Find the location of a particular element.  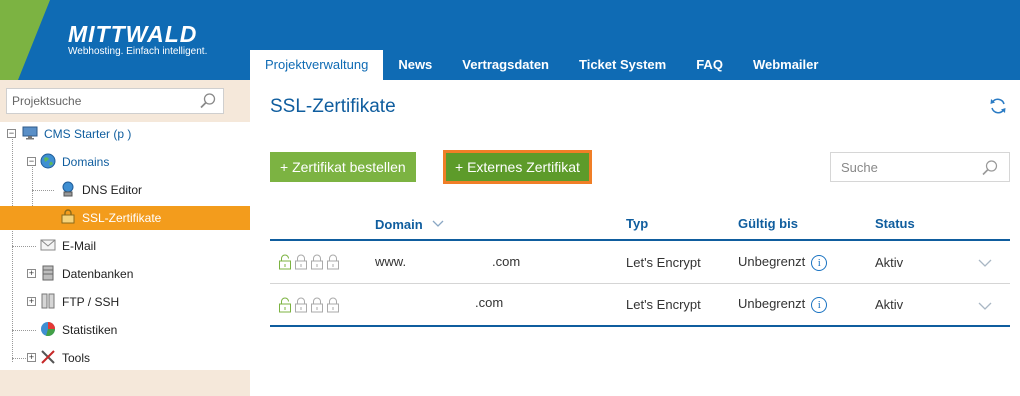

certificate-search-input is located at coordinates (901, 167).